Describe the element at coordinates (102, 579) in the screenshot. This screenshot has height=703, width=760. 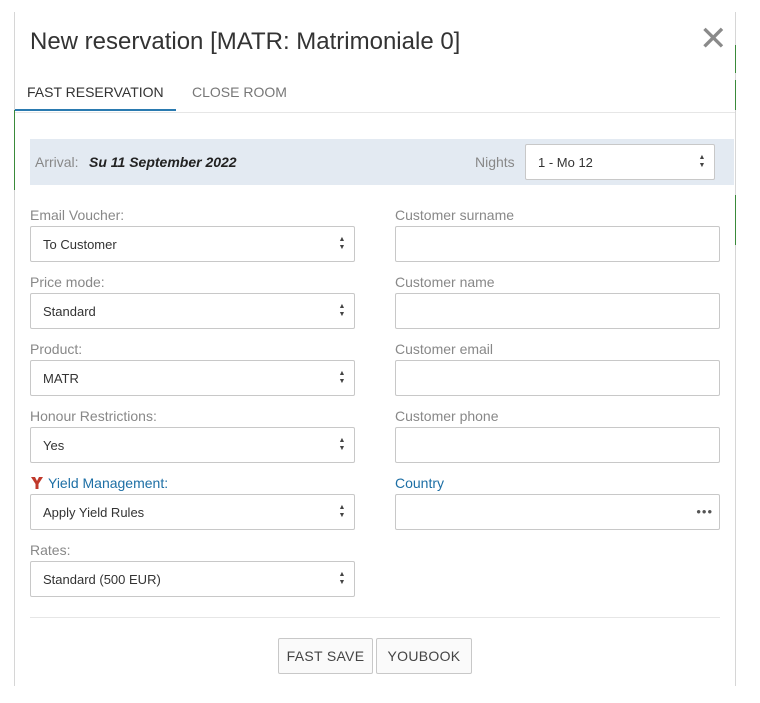
I see `rates-value: Standard (500 EUR)` at that location.